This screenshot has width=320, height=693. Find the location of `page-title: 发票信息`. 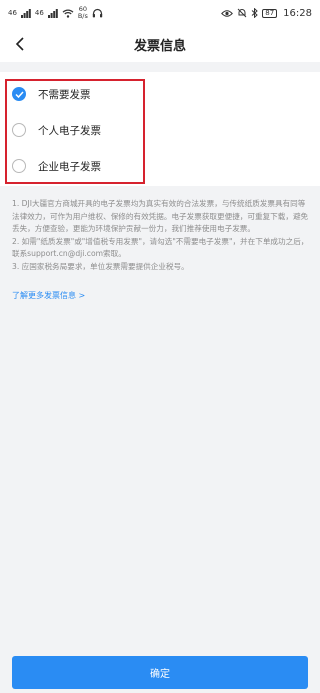

page-title: 发票信息 is located at coordinates (159, 46).